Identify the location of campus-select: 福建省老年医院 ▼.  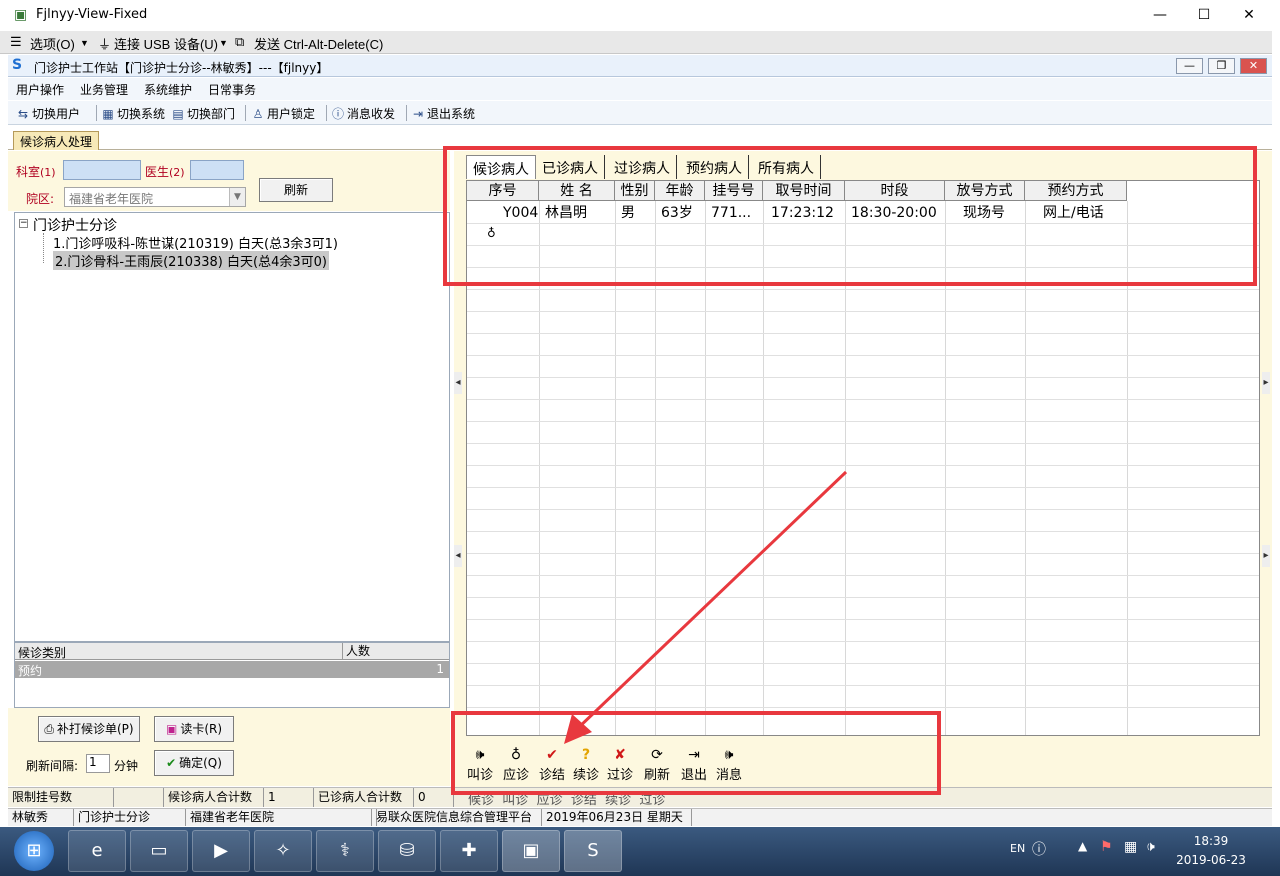
(155, 197).